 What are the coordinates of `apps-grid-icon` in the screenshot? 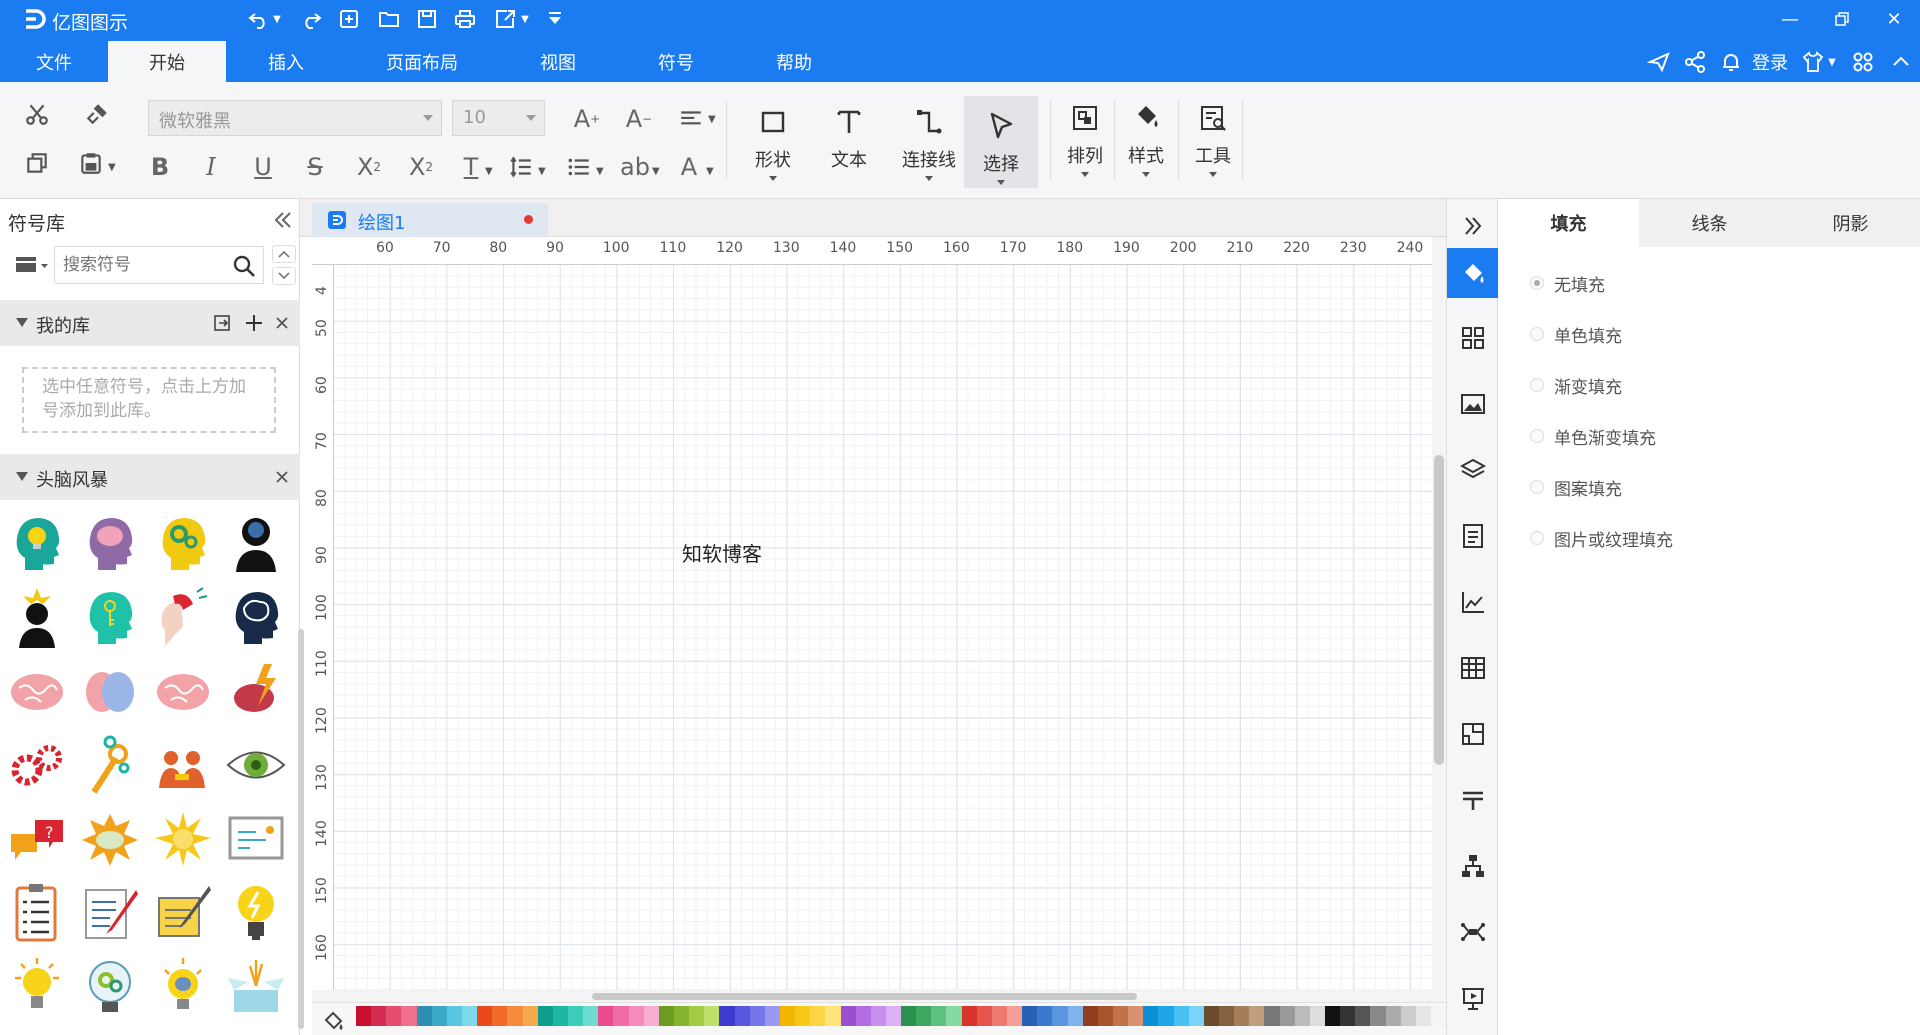 It's located at (1863, 62).